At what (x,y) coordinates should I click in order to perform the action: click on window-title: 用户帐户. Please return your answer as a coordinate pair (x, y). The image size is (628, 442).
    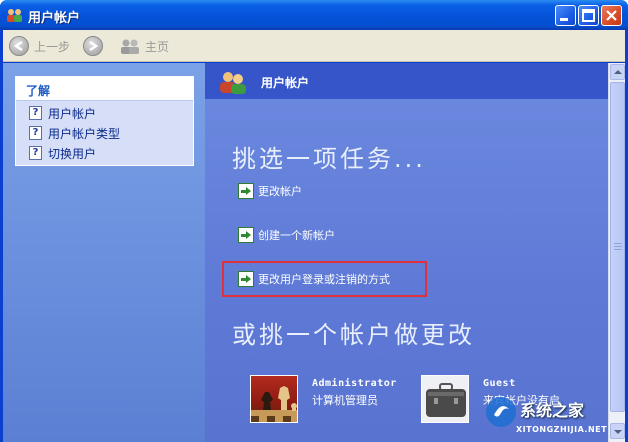
    Looking at the image, I should click on (54, 18).